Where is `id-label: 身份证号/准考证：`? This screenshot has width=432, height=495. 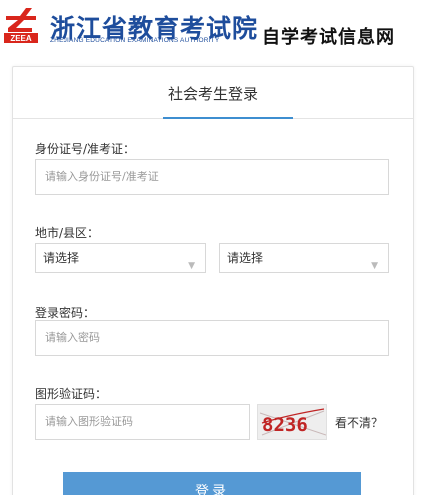
id-label: 身份证号/准考证： is located at coordinates (85, 149).